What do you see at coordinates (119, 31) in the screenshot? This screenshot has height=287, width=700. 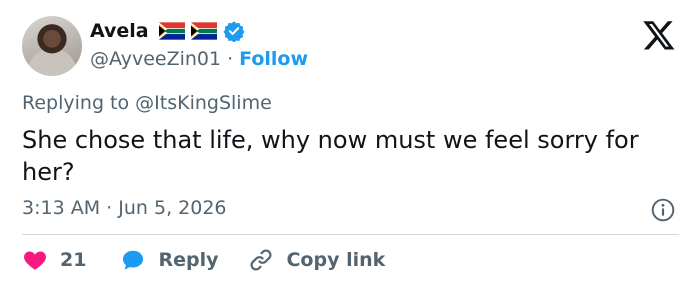 I see `author-display-name: Avela` at bounding box center [119, 31].